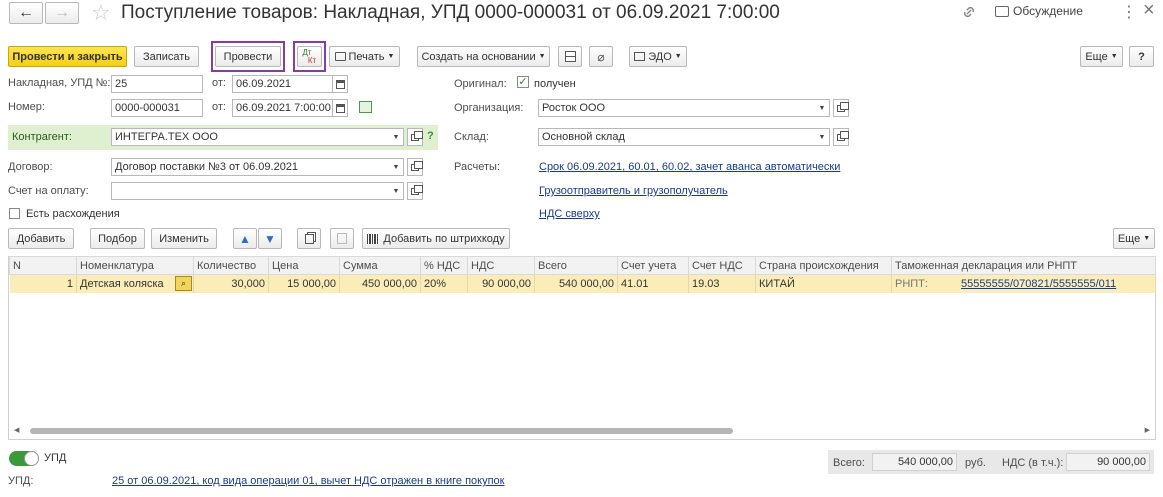 The height and width of the screenshot is (497, 1163). I want to click on contractor-help-icon: ?, so click(430, 136).